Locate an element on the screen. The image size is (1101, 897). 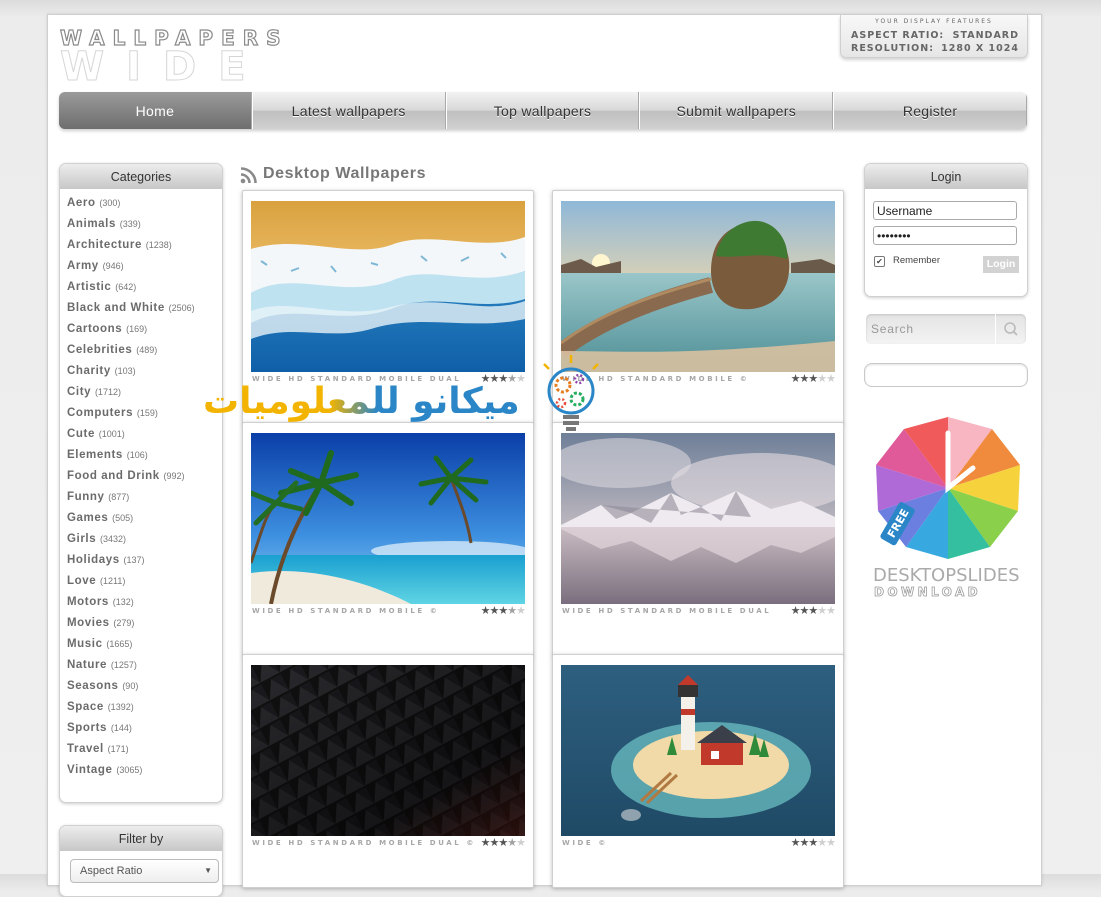
category-item: Games (505) is located at coordinates (144, 518).